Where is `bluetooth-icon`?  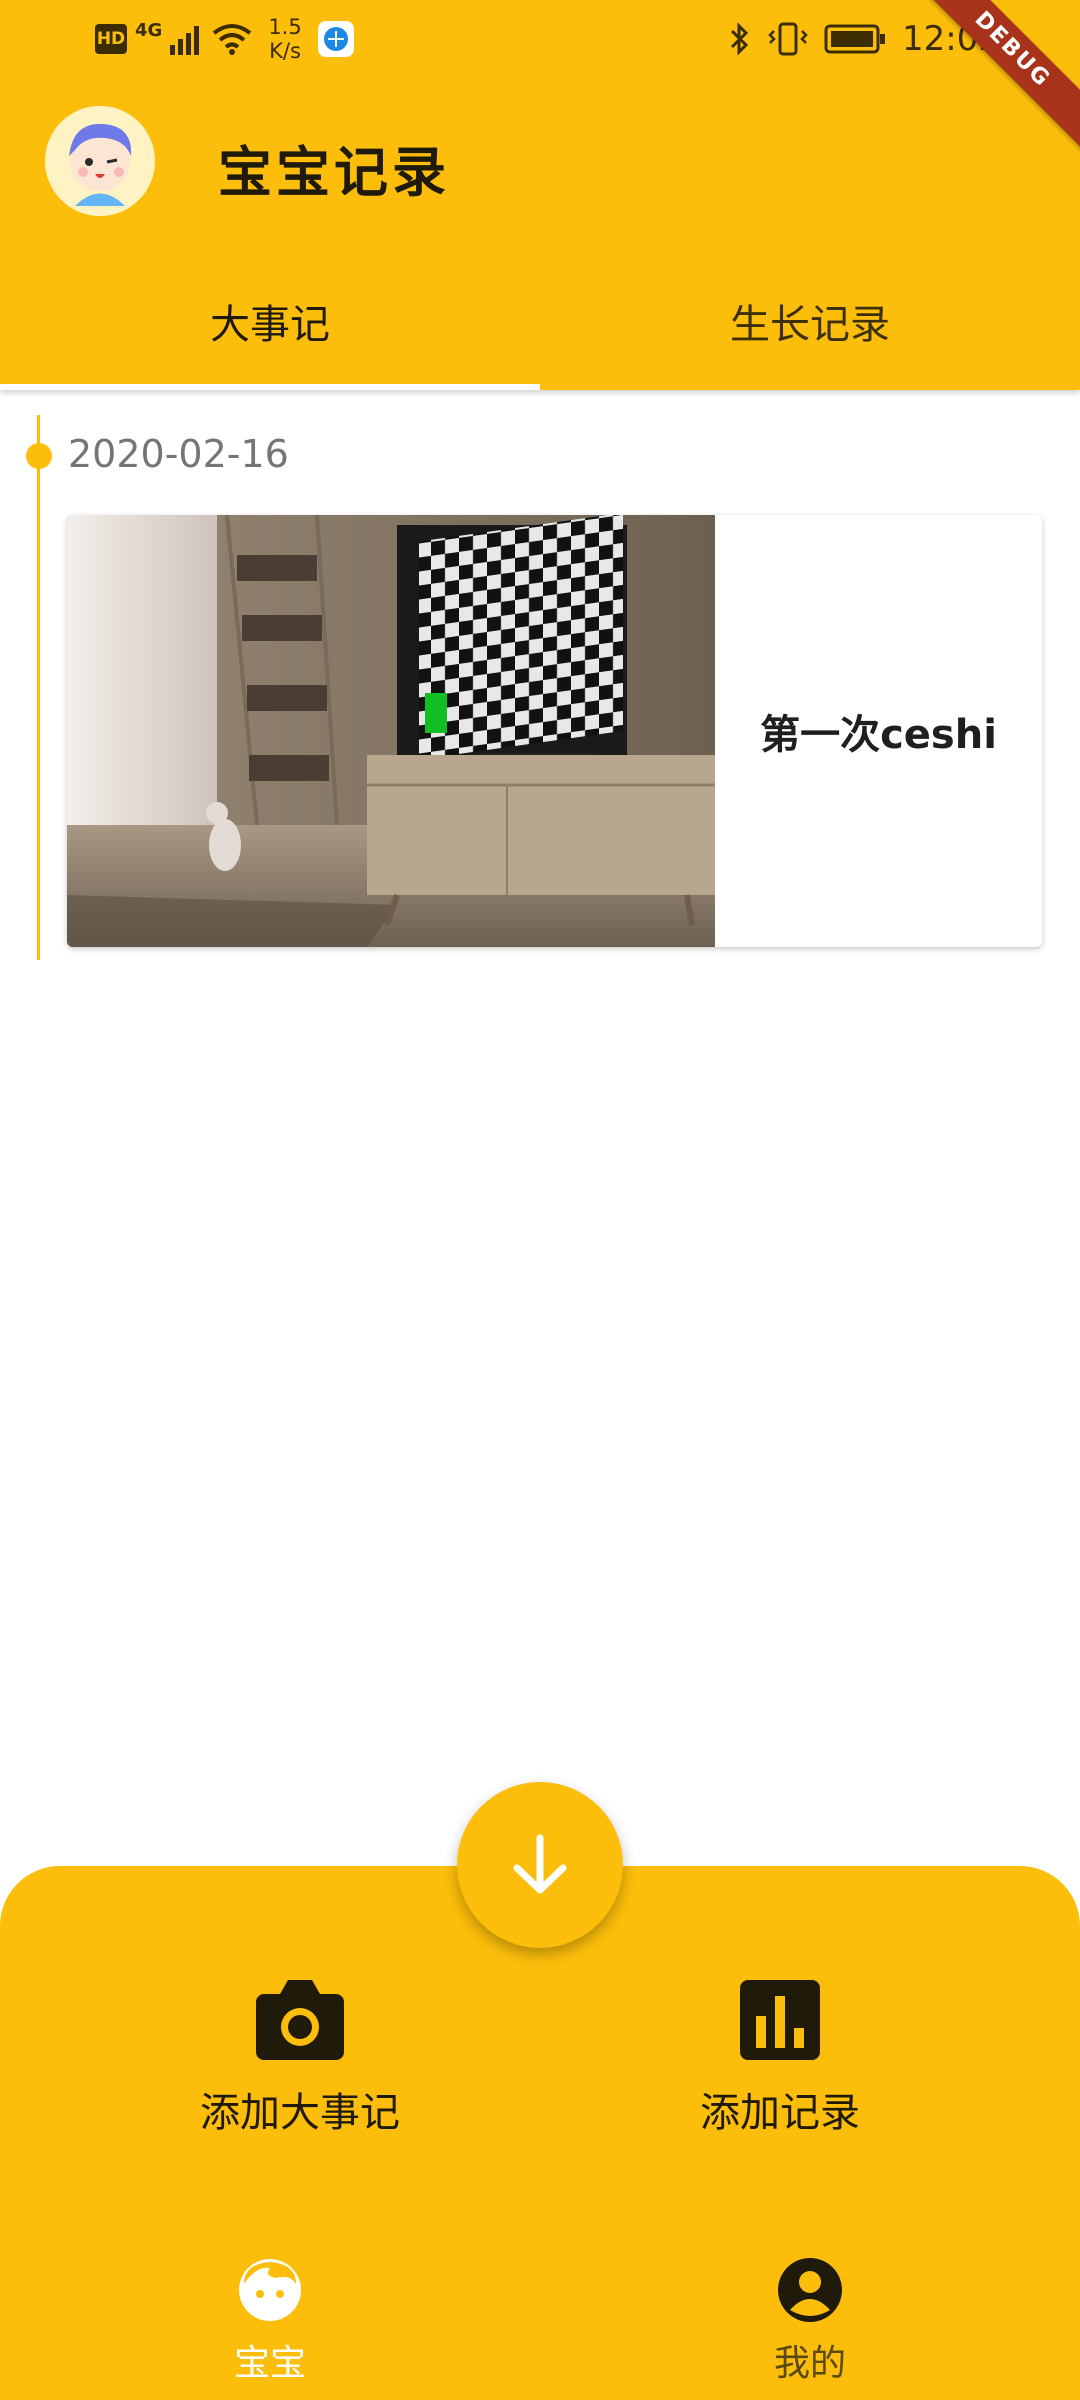
bluetooth-icon is located at coordinates (739, 39).